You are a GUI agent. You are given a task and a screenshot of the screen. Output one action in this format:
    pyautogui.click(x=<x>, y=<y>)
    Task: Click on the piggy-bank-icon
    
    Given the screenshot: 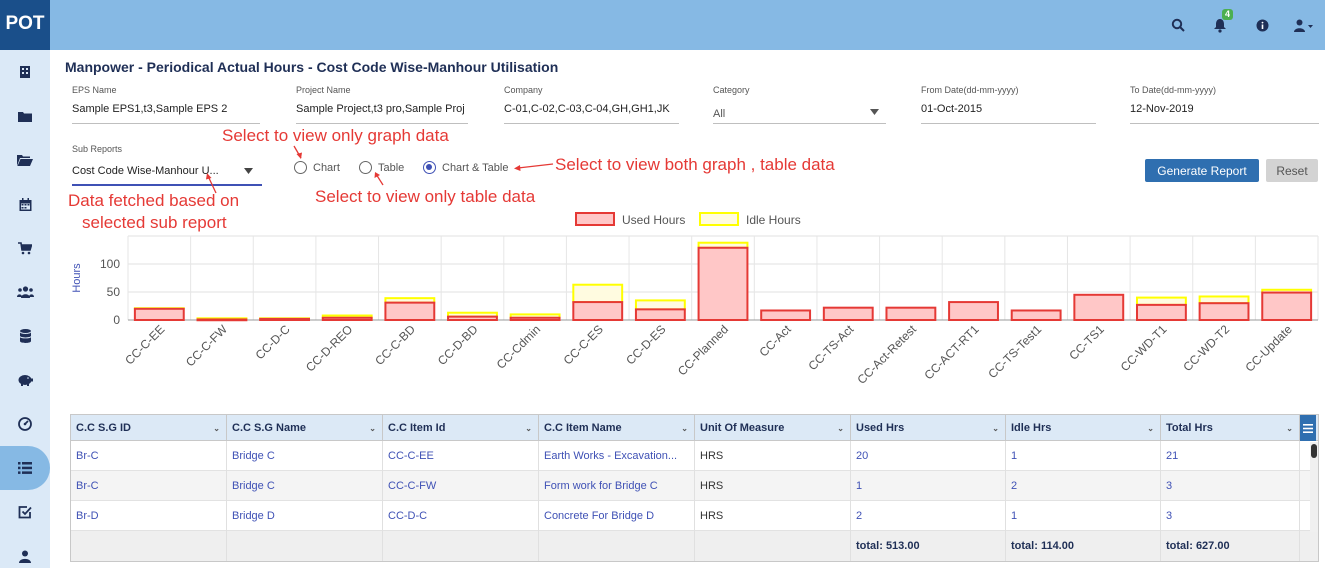 What is the action you would take?
    pyautogui.click(x=25, y=380)
    